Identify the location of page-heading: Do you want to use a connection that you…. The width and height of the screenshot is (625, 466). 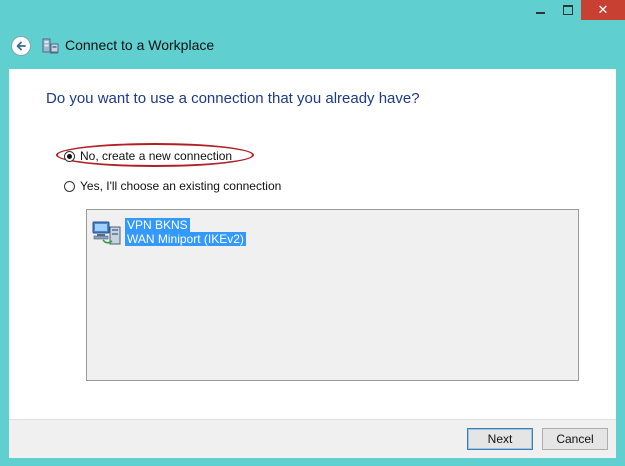
(233, 98).